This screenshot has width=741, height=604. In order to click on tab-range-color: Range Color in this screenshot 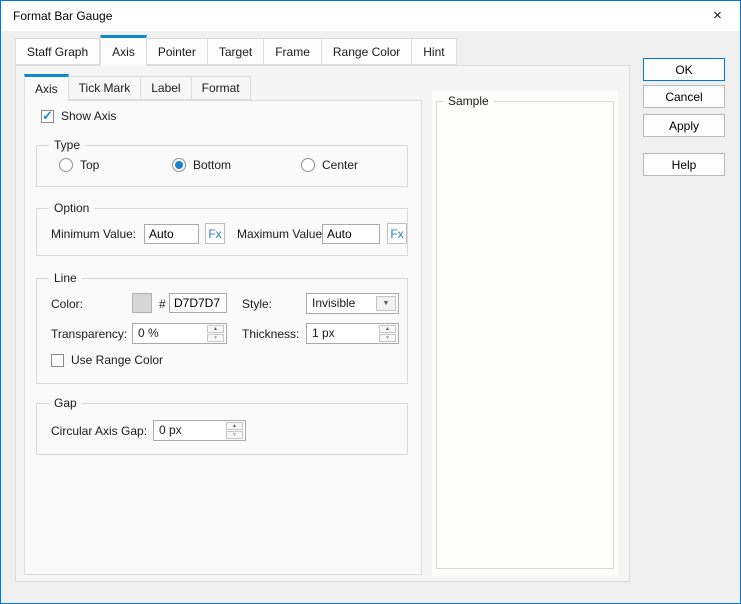, I will do `click(367, 51)`.